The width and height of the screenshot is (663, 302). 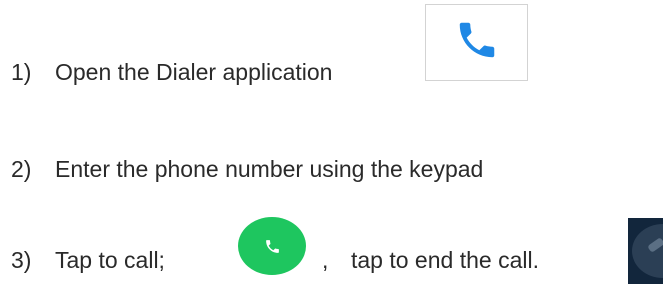 I want to click on step-3: 3) Tap to call;, so click(x=88, y=260).